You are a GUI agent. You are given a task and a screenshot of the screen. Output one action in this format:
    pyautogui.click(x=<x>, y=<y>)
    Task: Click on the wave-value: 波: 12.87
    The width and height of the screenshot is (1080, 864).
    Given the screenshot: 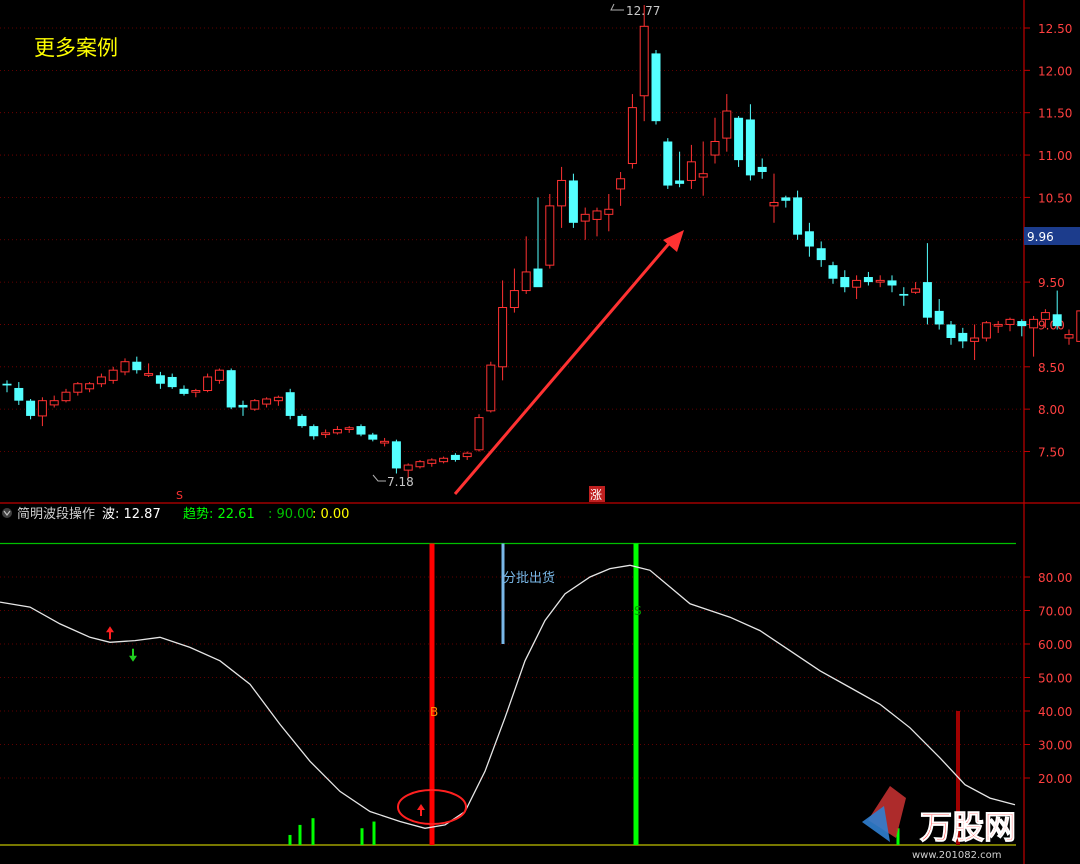 What is the action you would take?
    pyautogui.click(x=131, y=514)
    